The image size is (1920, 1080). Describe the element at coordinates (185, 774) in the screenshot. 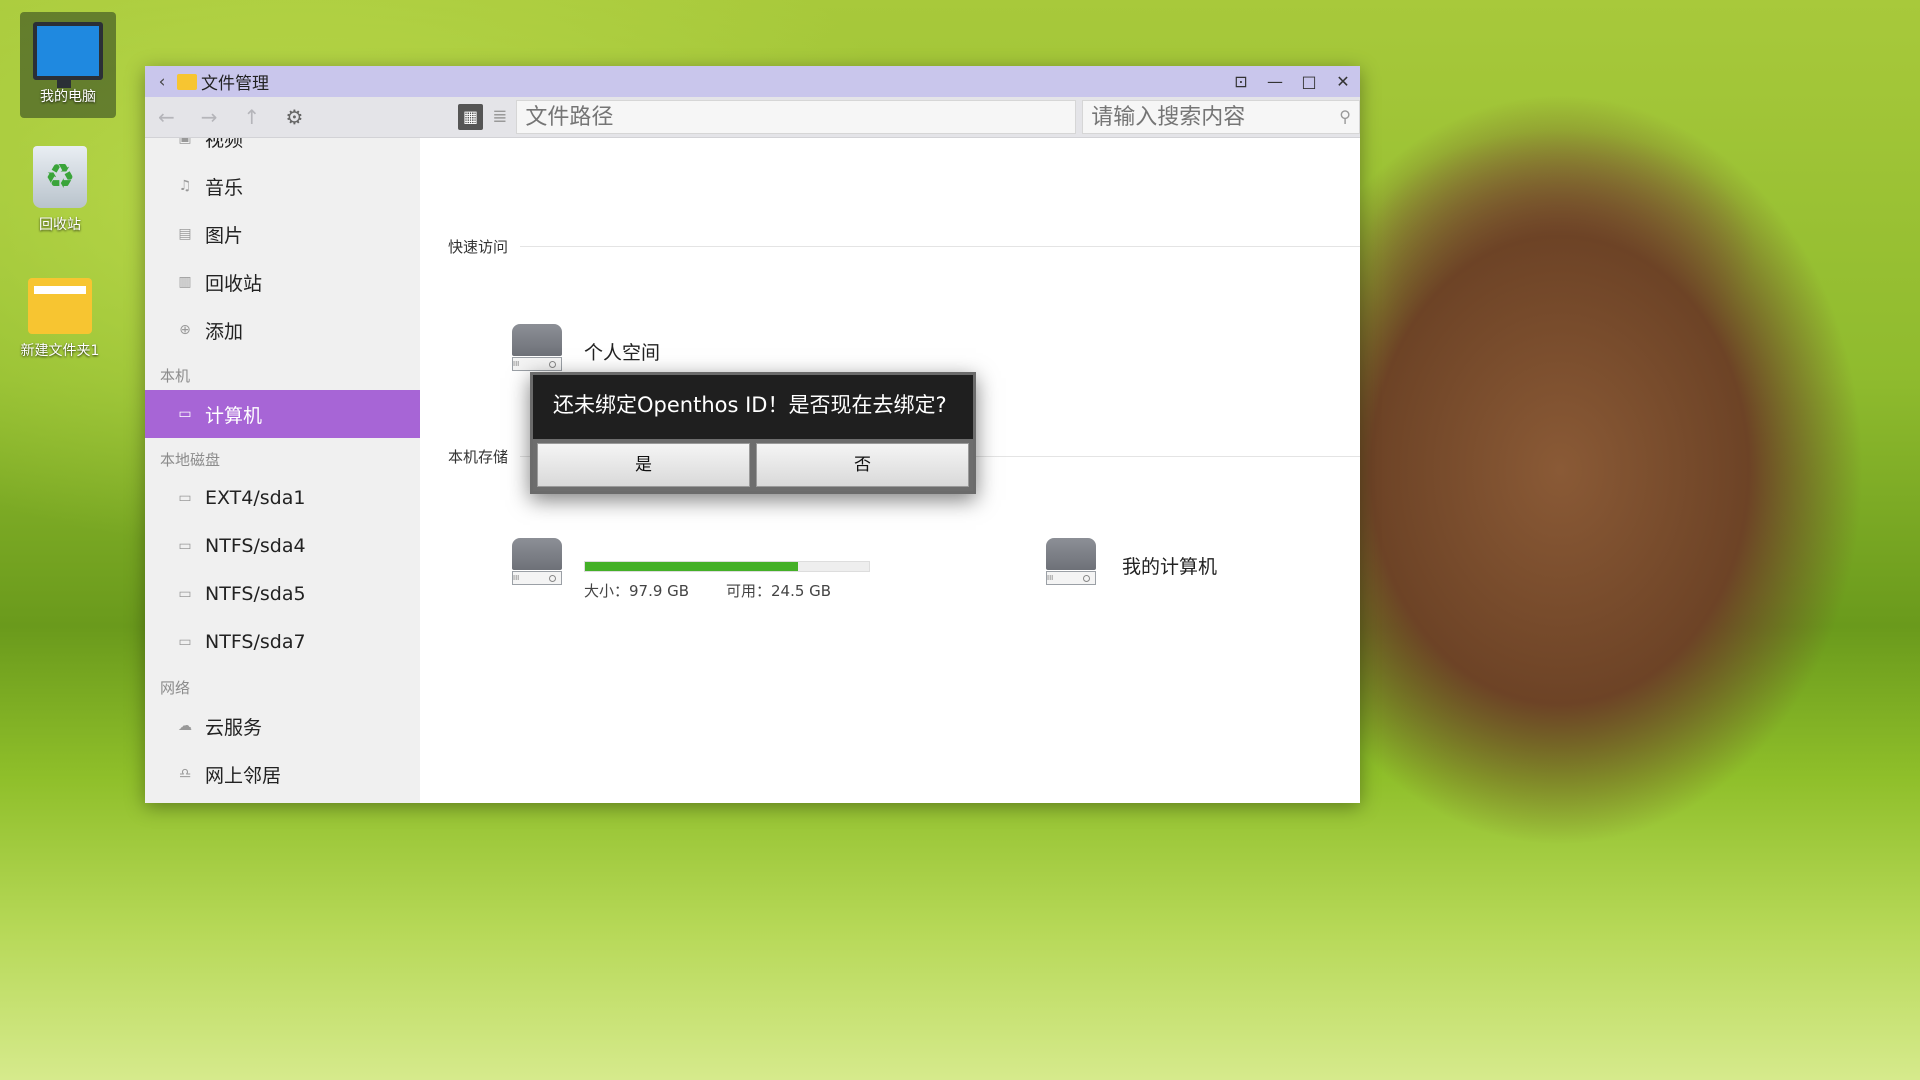

I see `network-neighbor-icon: ♎` at that location.